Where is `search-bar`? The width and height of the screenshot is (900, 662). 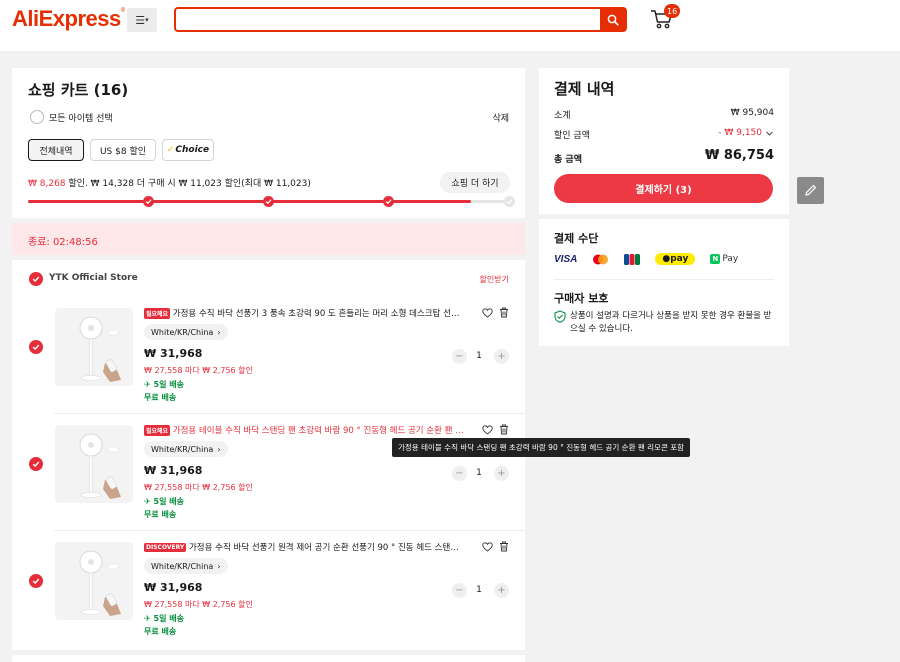
search-bar is located at coordinates (400, 19).